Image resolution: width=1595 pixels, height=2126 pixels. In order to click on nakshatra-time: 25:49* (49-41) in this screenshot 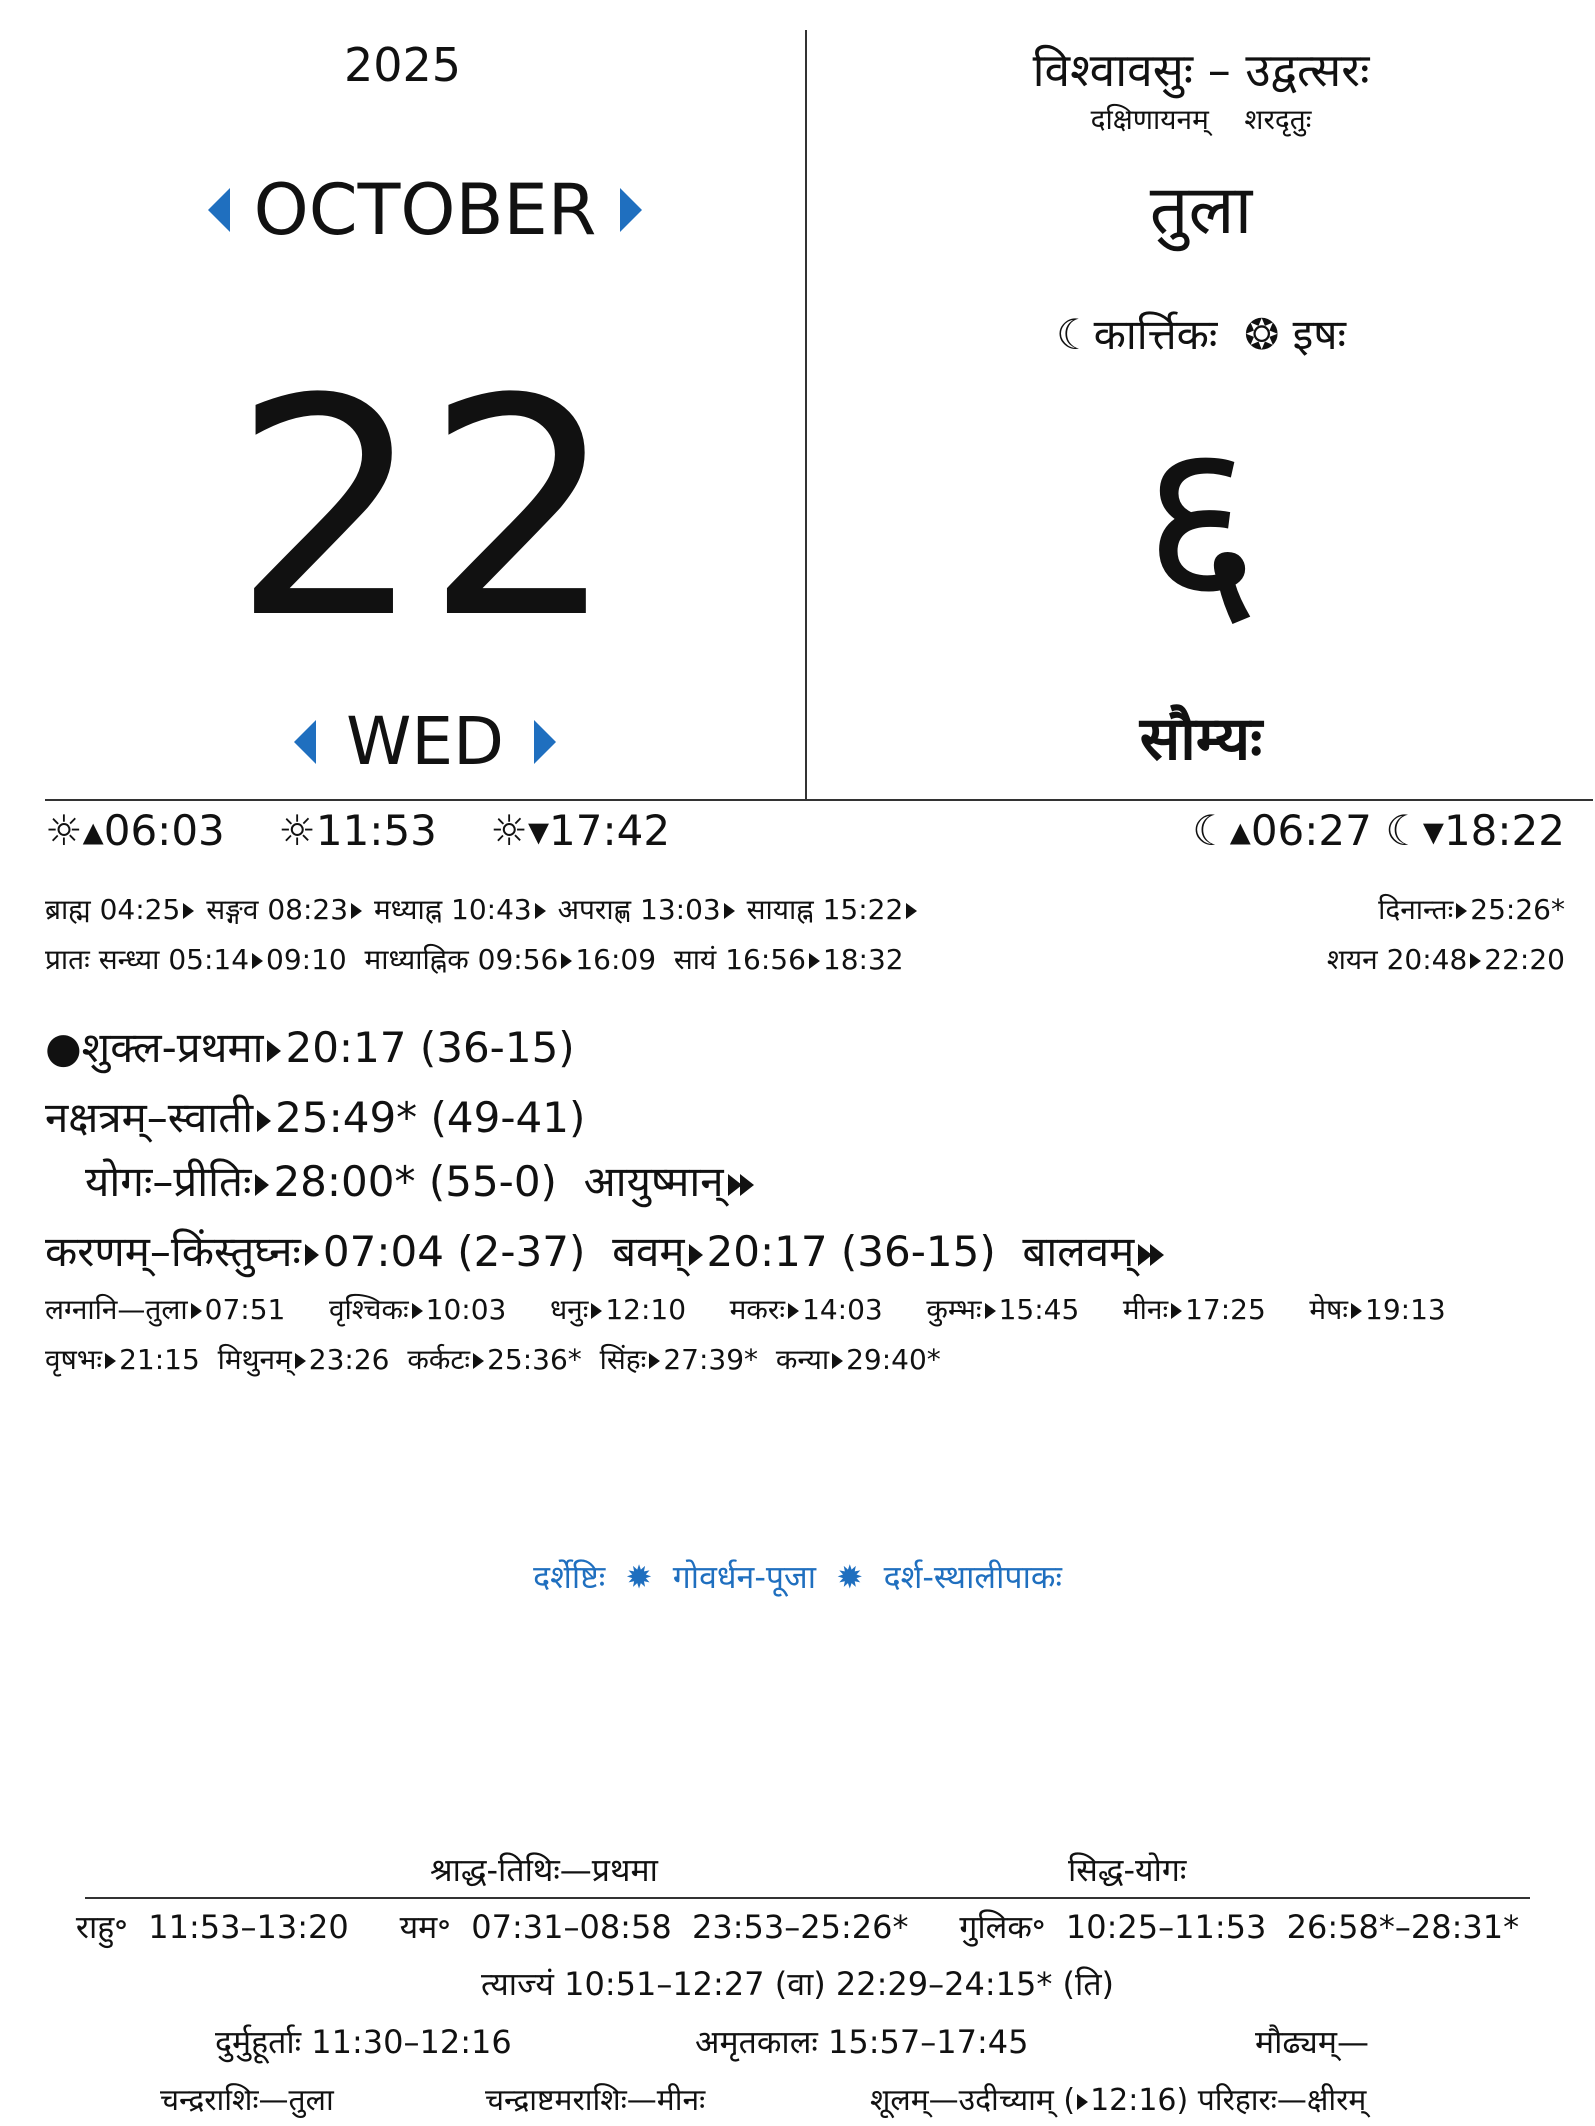, I will do `click(430, 1117)`.